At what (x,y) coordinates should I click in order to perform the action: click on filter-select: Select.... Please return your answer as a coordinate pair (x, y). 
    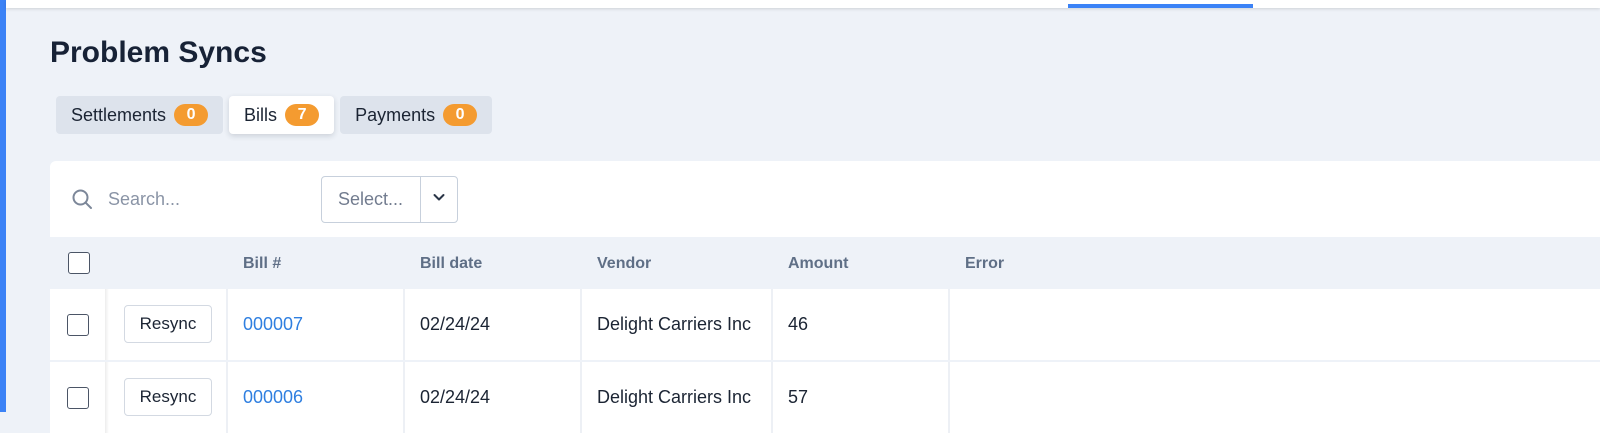
    Looking at the image, I should click on (389, 199).